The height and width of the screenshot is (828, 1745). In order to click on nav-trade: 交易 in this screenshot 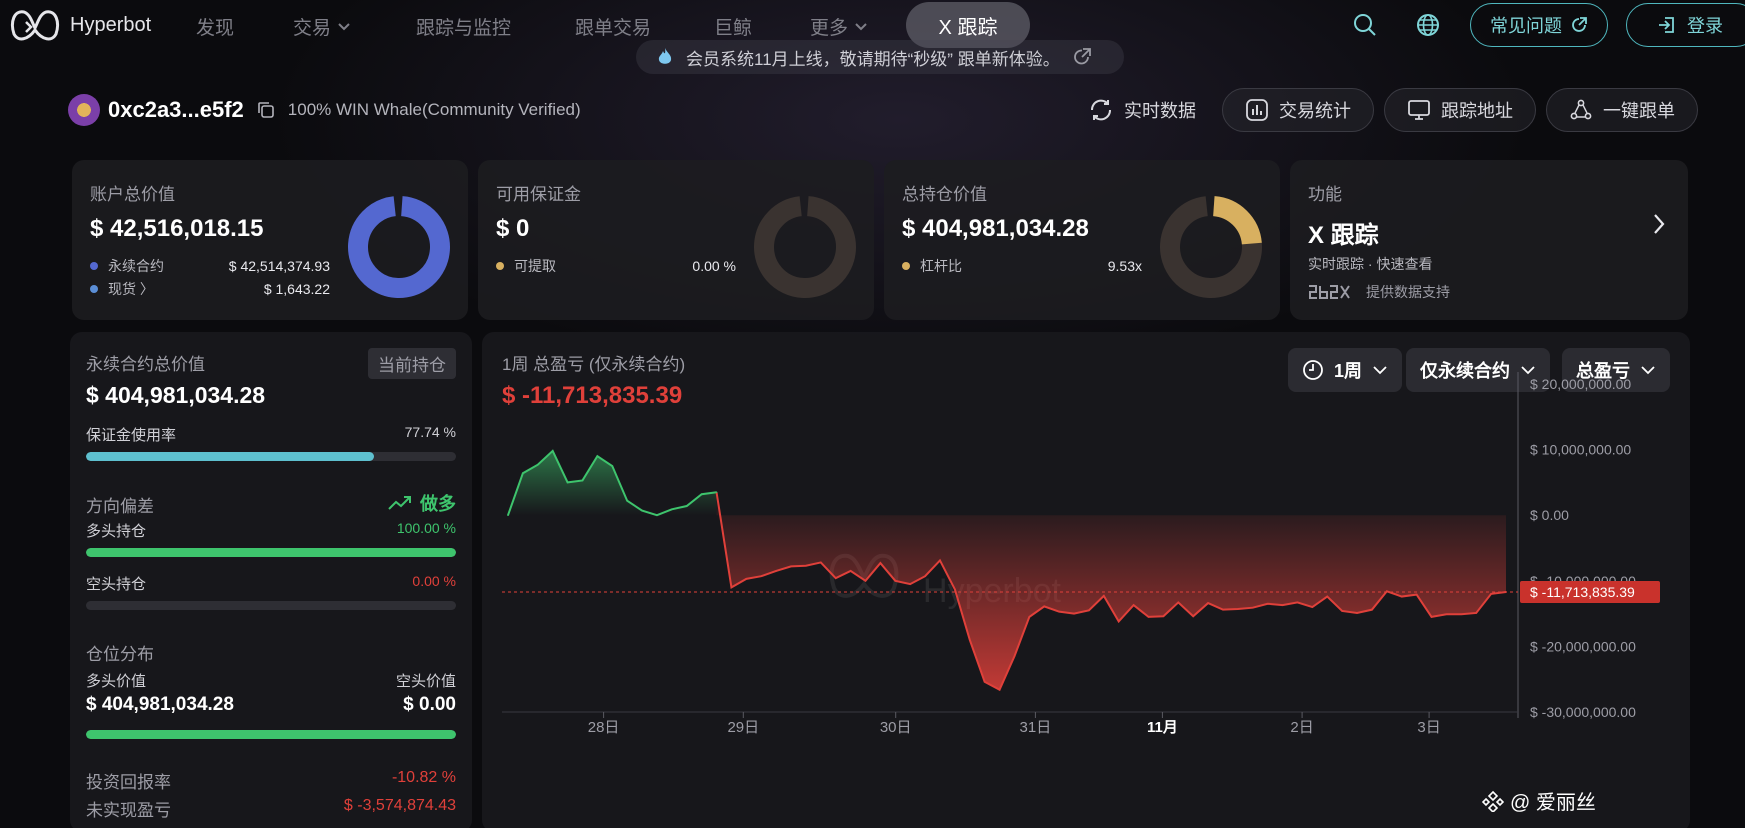, I will do `click(322, 26)`.